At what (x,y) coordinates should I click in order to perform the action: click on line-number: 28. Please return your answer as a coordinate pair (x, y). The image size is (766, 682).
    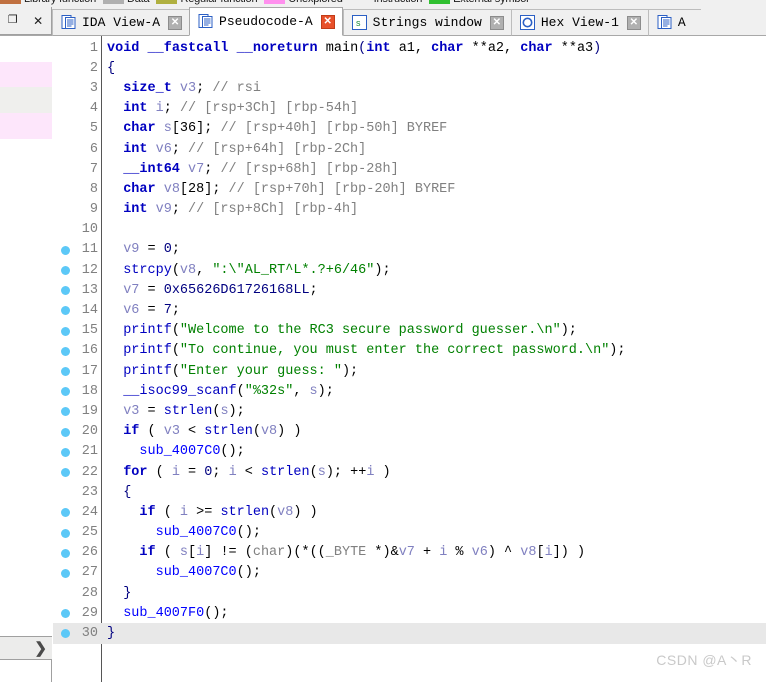
    Looking at the image, I should click on (89, 593).